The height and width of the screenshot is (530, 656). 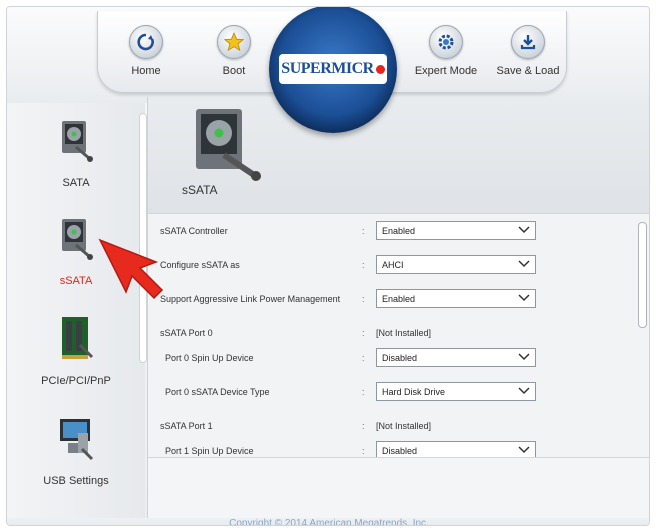 I want to click on red-arrow-annotation, so click(x=131, y=269).